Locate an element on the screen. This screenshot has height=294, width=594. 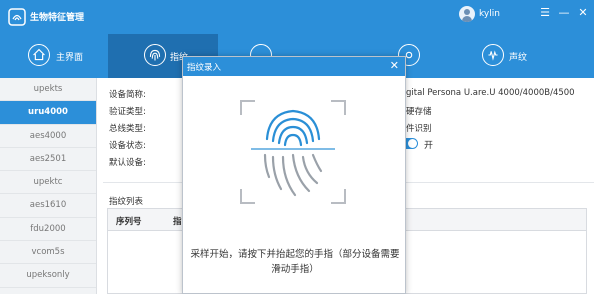
voiceprint-icon is located at coordinates (493, 55).